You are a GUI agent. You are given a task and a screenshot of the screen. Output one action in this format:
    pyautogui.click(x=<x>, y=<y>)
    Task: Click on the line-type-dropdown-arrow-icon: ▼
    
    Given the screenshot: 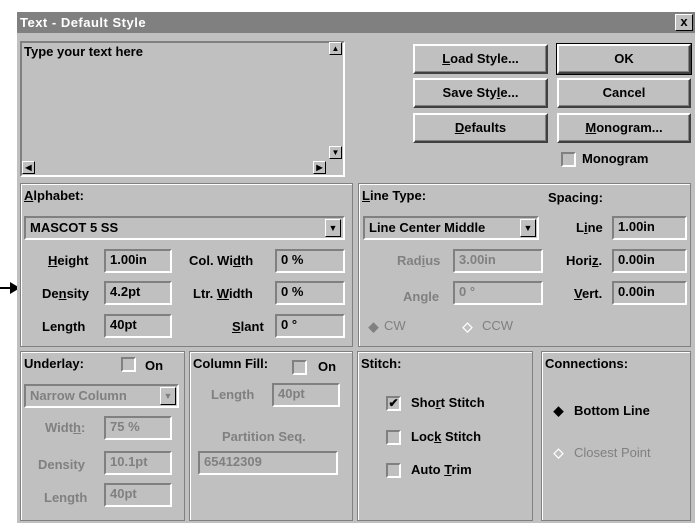 What is the action you would take?
    pyautogui.click(x=528, y=228)
    